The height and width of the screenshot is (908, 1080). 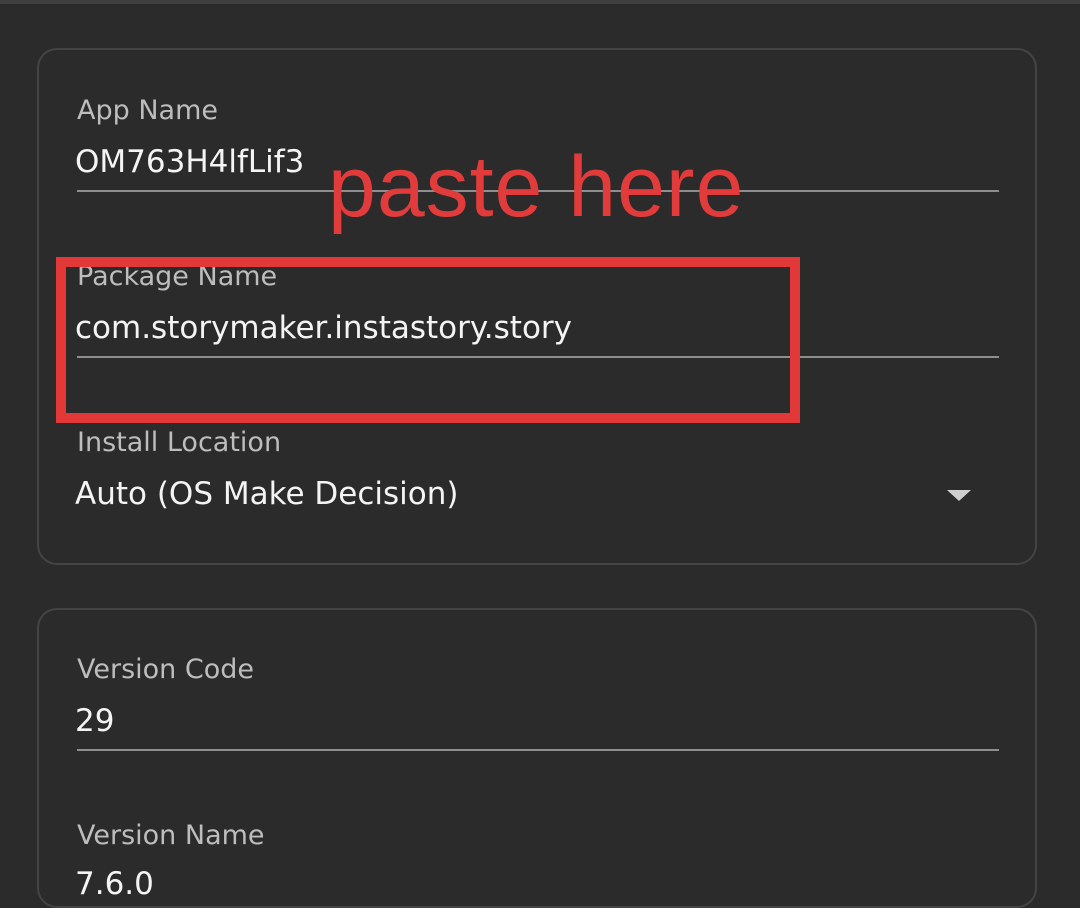 I want to click on version-name-label: Version Name, so click(x=171, y=835).